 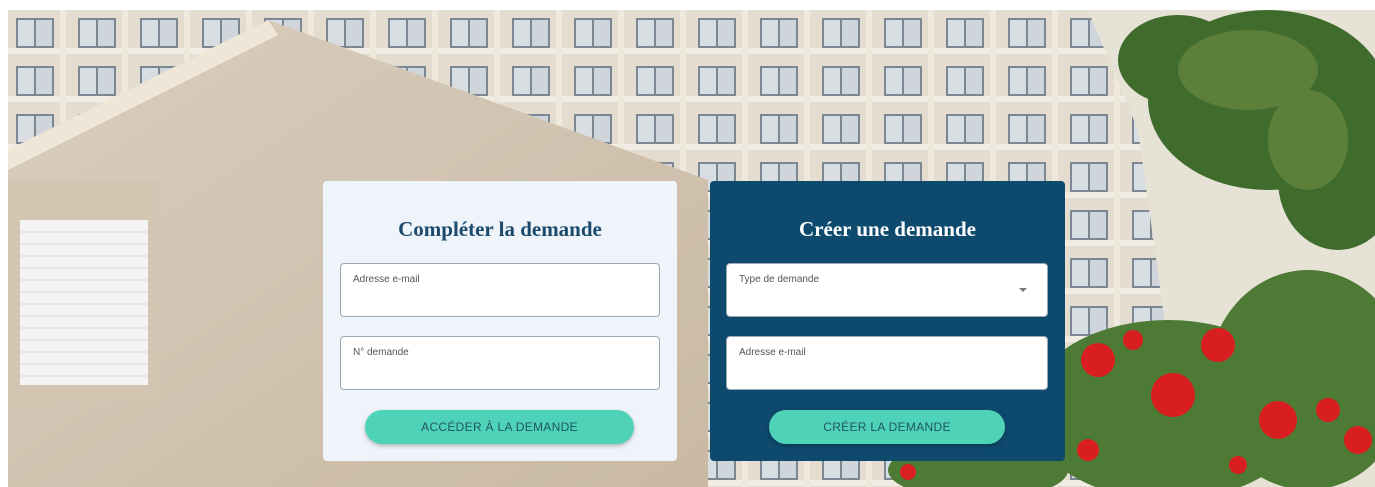 I want to click on email-field: Adresse e-mail, so click(x=500, y=290).